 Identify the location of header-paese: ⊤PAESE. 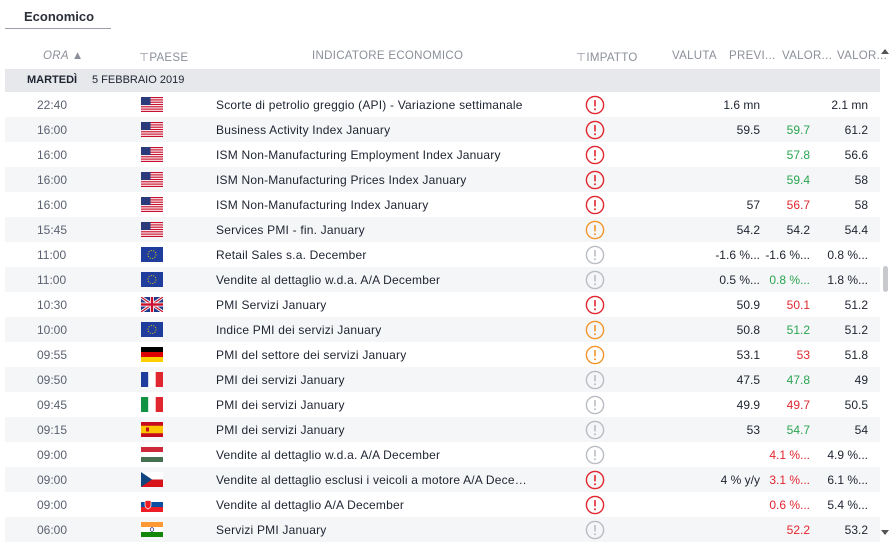
(163, 57).